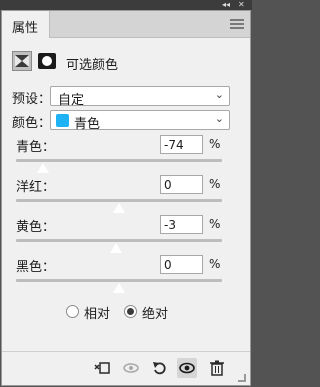  What do you see at coordinates (47, 61) in the screenshot?
I see `layer-mask-icon` at bounding box center [47, 61].